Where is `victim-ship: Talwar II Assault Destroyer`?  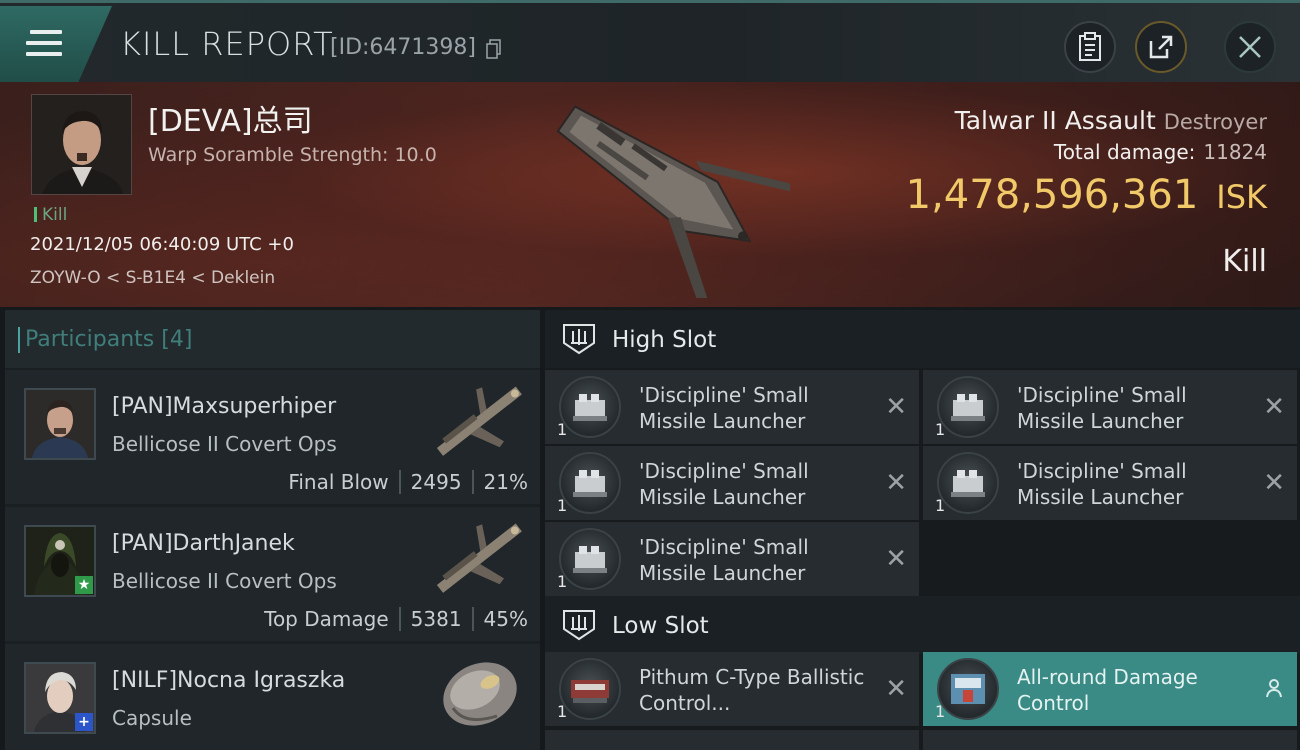
victim-ship: Talwar II Assault Destroyer is located at coordinates (1111, 120).